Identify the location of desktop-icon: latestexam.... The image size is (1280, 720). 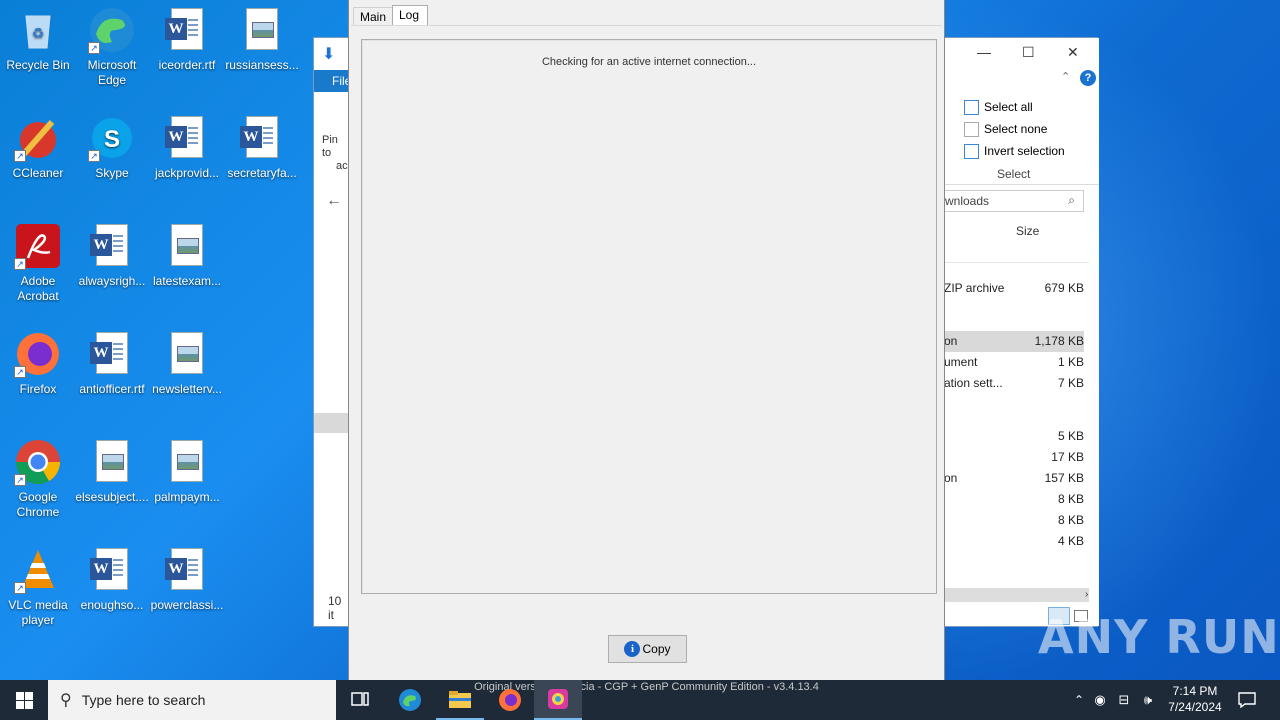
(187, 255).